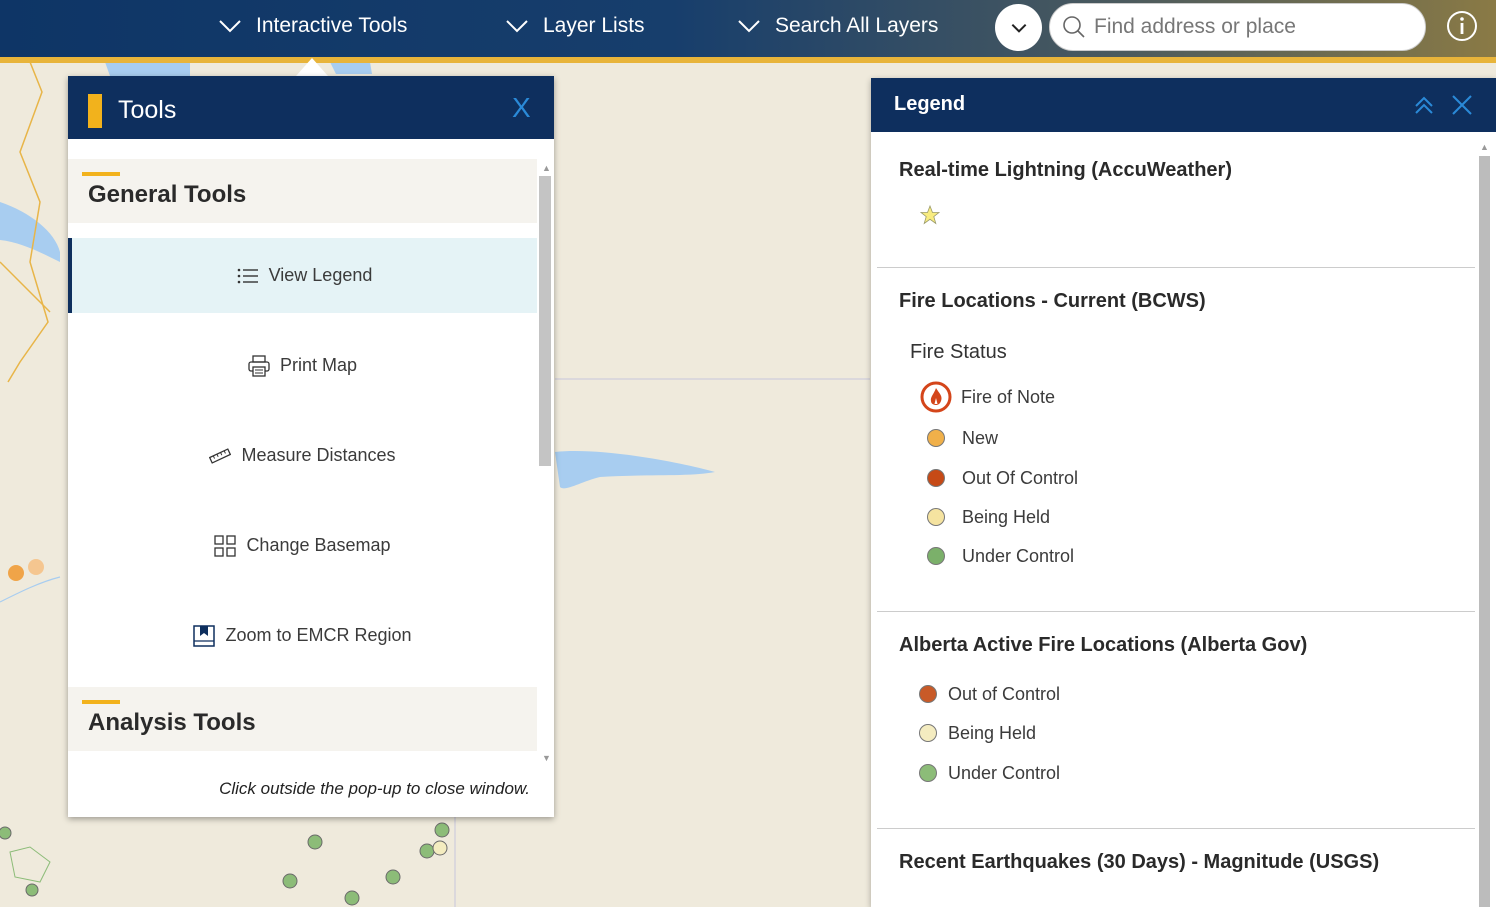  I want to click on collapse-up-icon, so click(1424, 105).